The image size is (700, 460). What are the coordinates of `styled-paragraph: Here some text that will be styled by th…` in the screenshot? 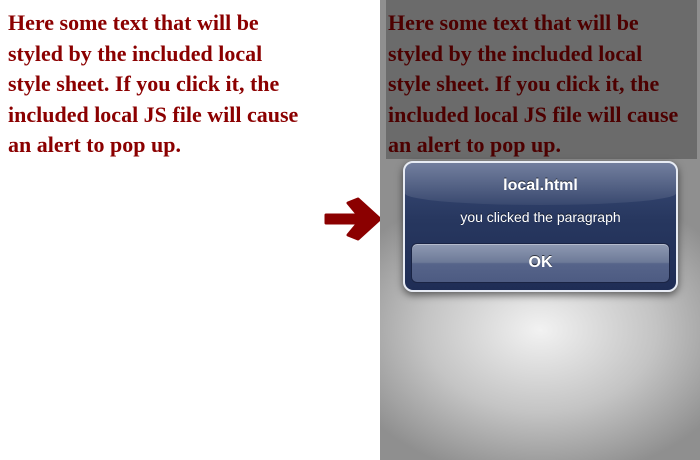 It's located at (158, 84).